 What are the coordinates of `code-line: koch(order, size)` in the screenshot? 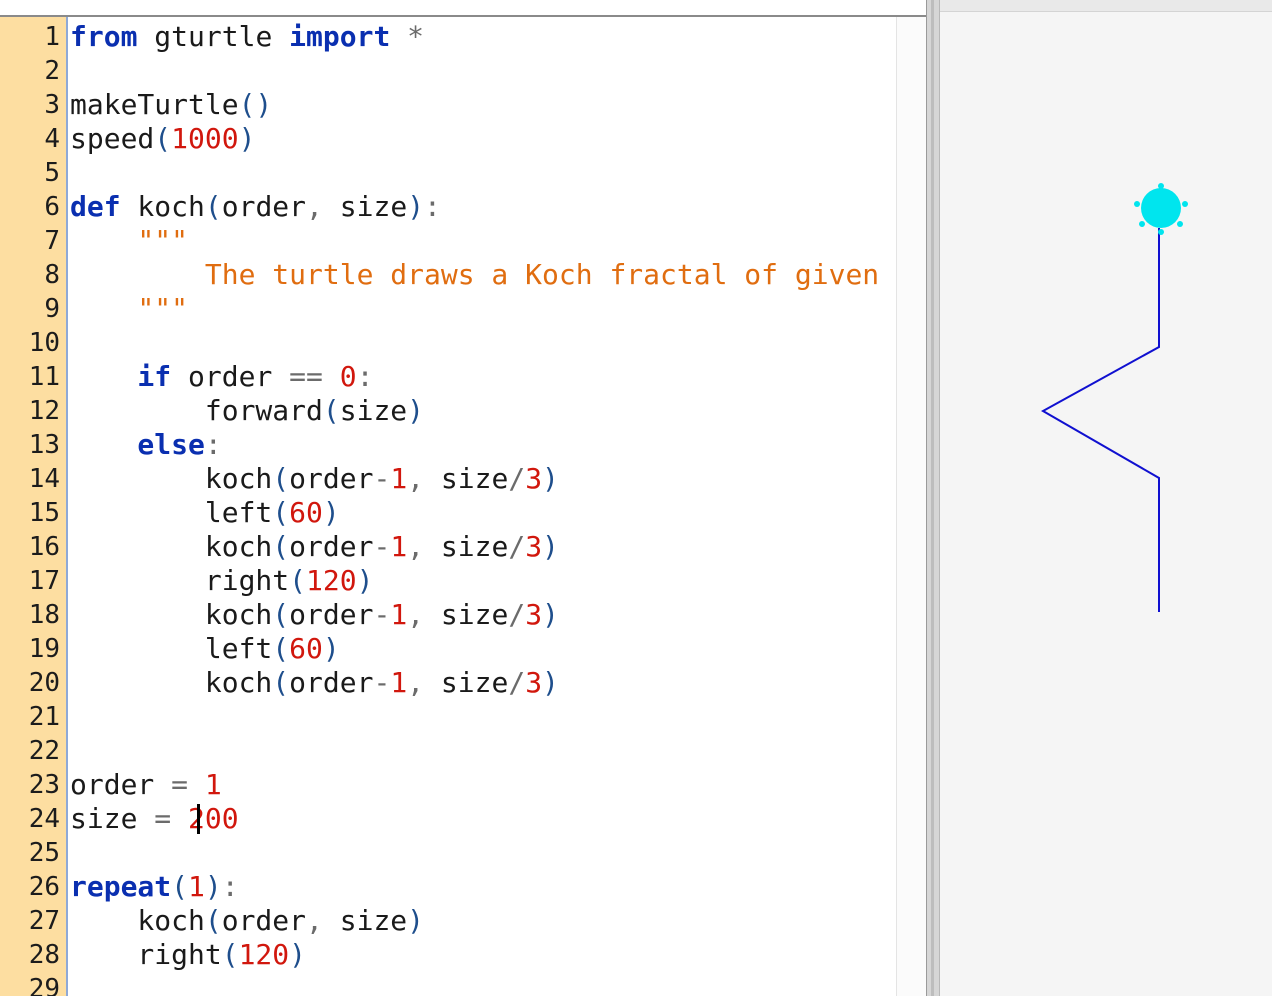 It's located at (247, 921).